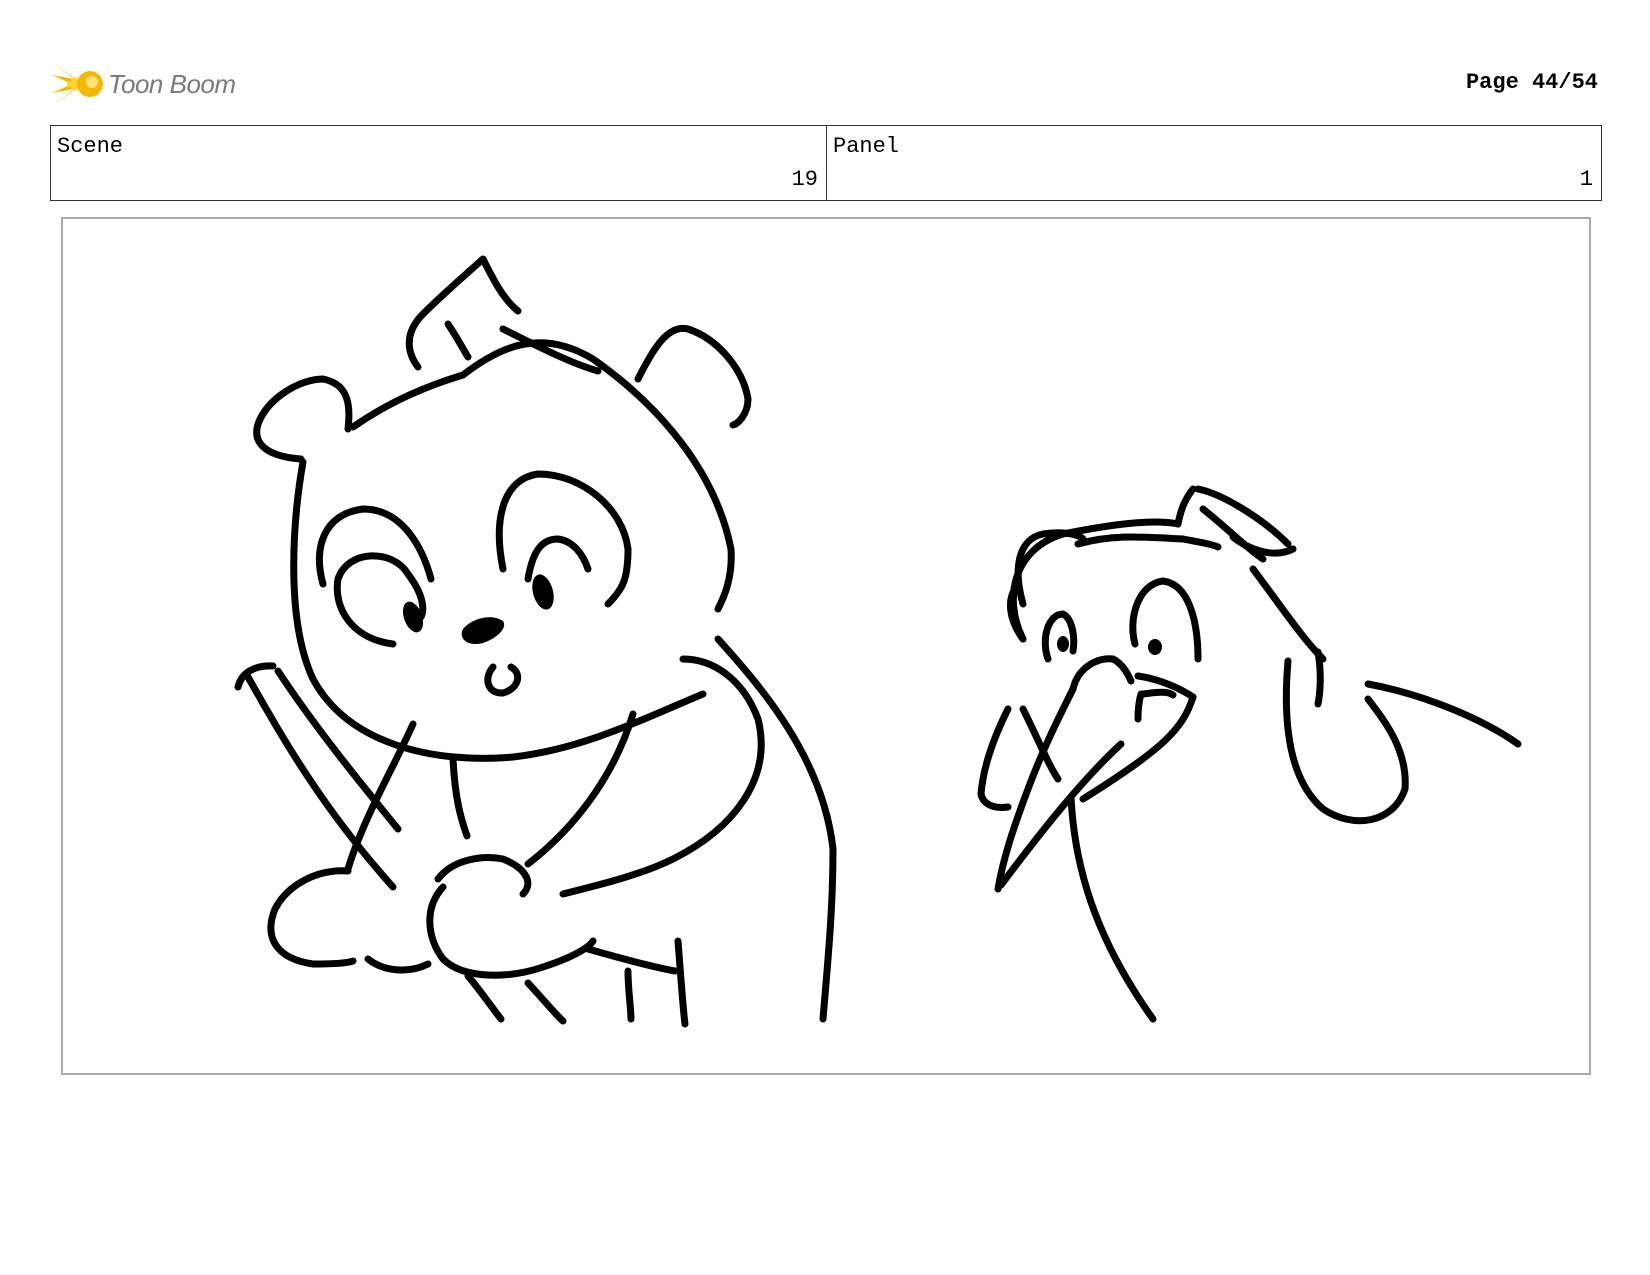  Describe the element at coordinates (511, 931) in the screenshot. I see `bear-front-paw-bottom` at that location.